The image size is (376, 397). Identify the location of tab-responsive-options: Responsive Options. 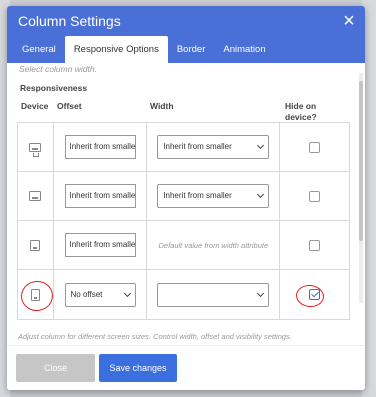
(116, 49).